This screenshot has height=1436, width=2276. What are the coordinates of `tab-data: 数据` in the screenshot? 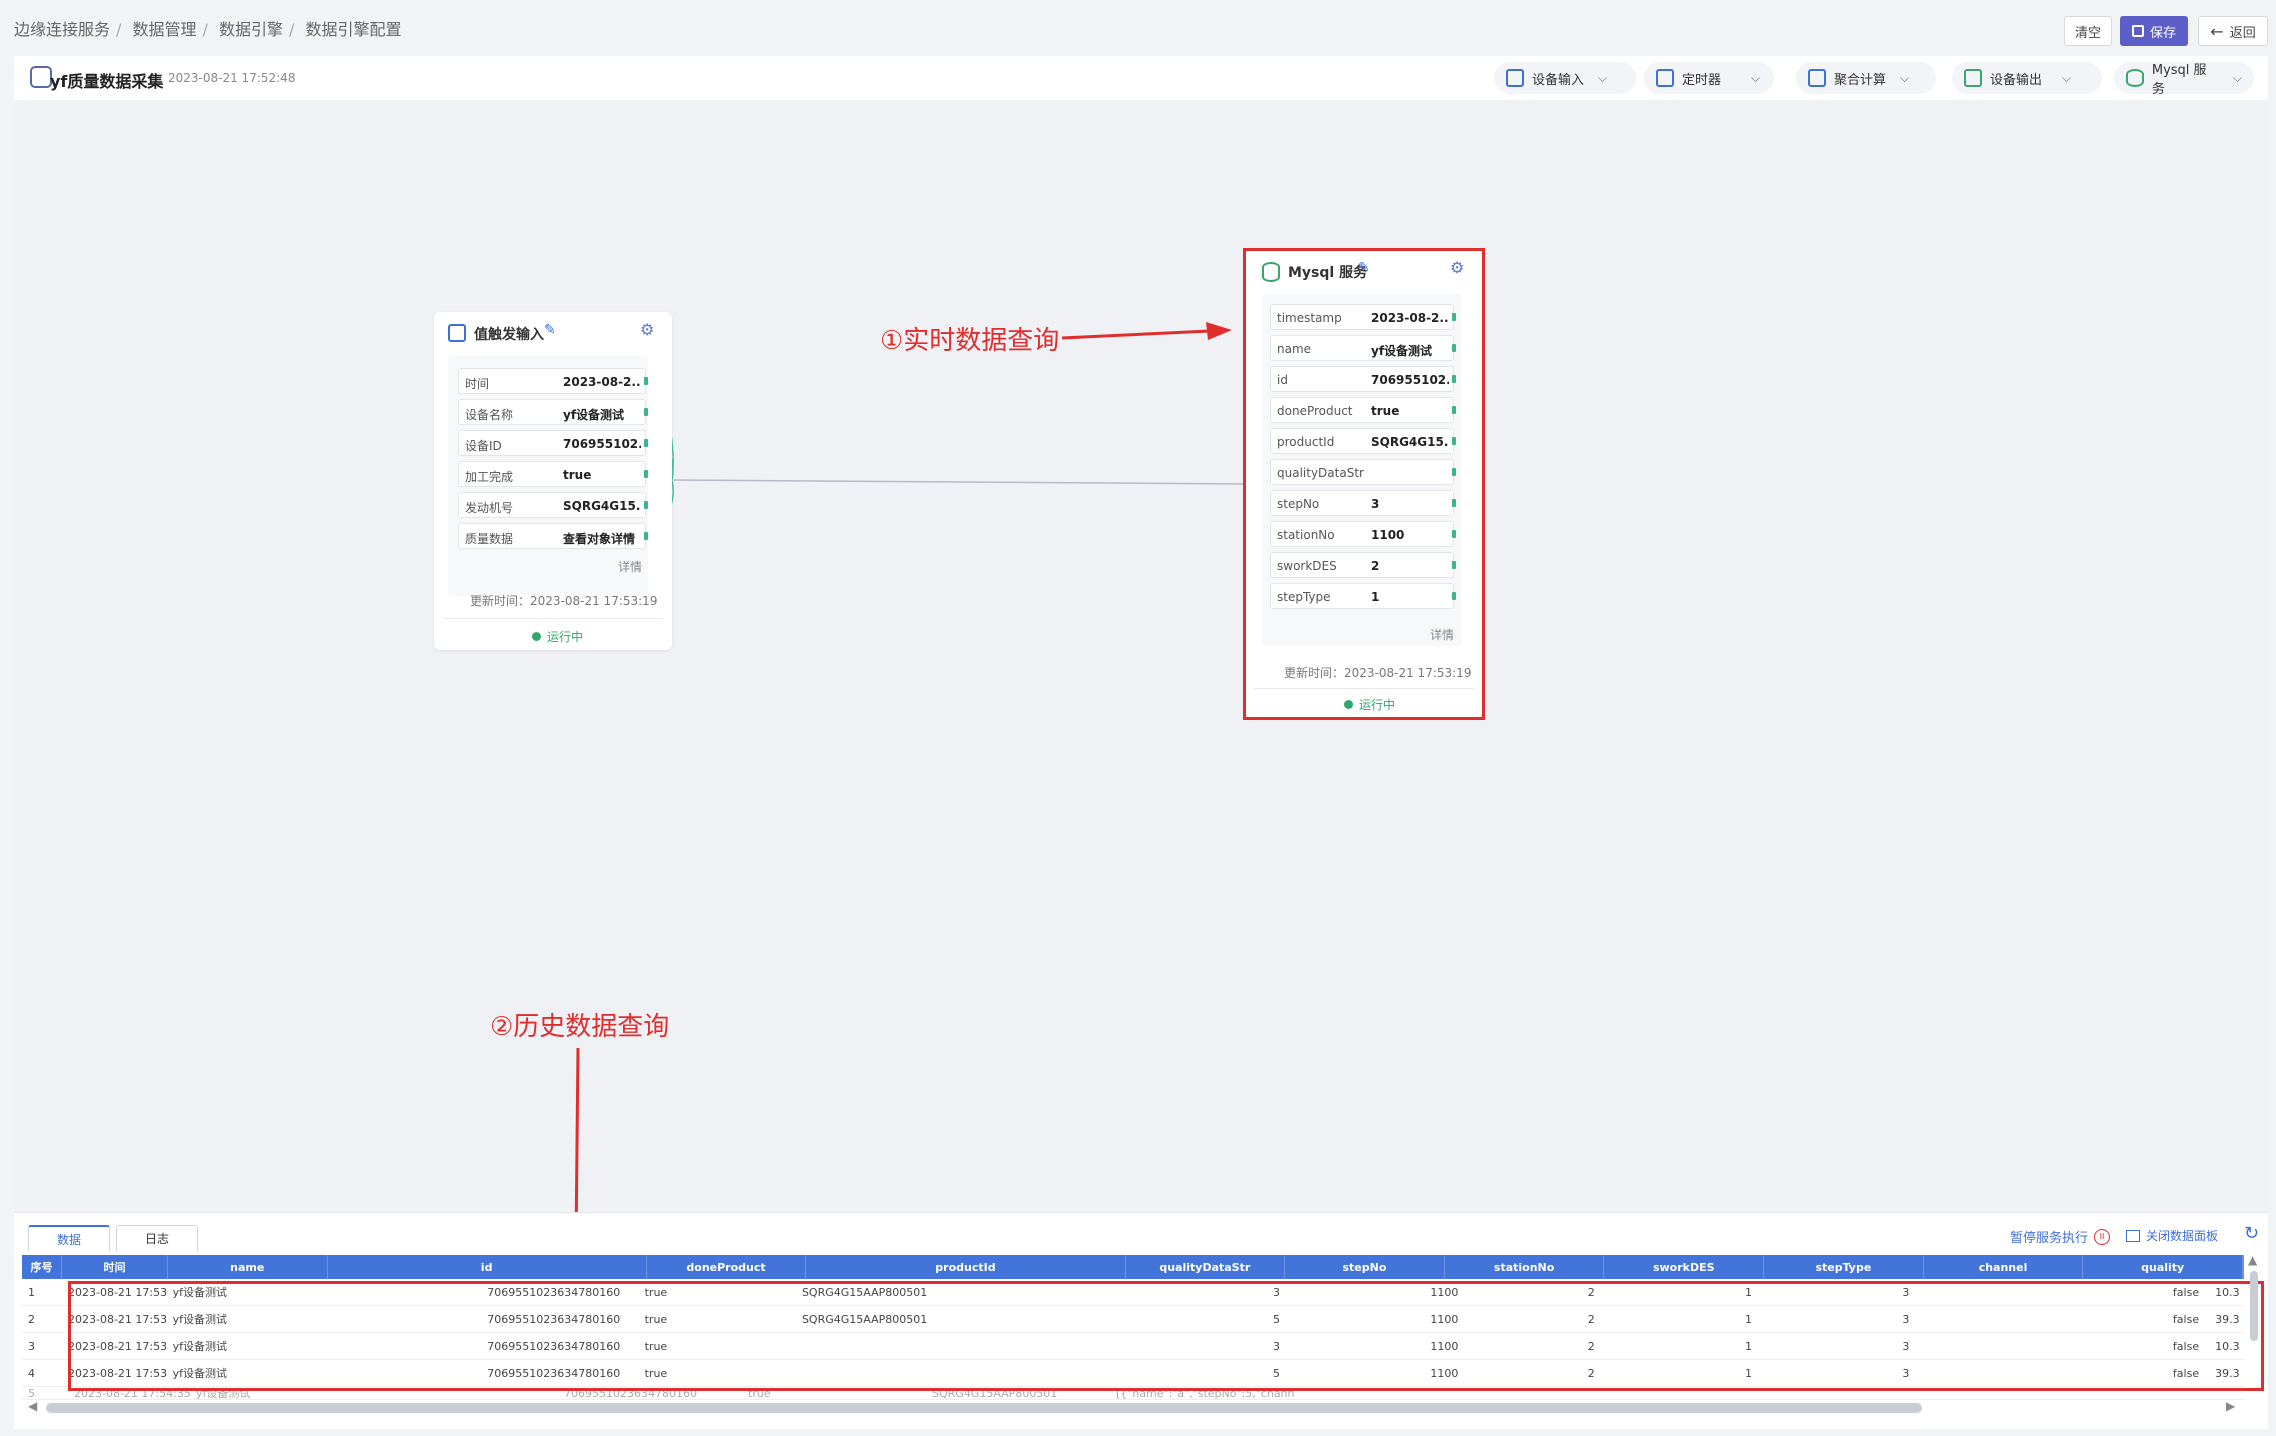 It's located at (69, 1238).